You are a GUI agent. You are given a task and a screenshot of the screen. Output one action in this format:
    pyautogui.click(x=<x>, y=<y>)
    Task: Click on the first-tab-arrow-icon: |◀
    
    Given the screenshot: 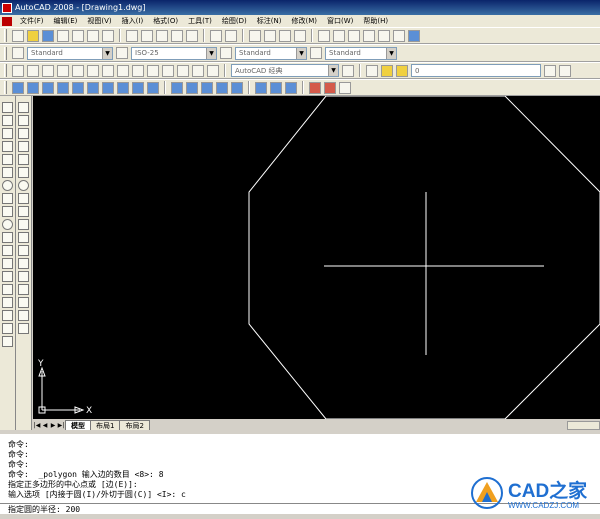 What is the action you would take?
    pyautogui.click(x=37, y=425)
    